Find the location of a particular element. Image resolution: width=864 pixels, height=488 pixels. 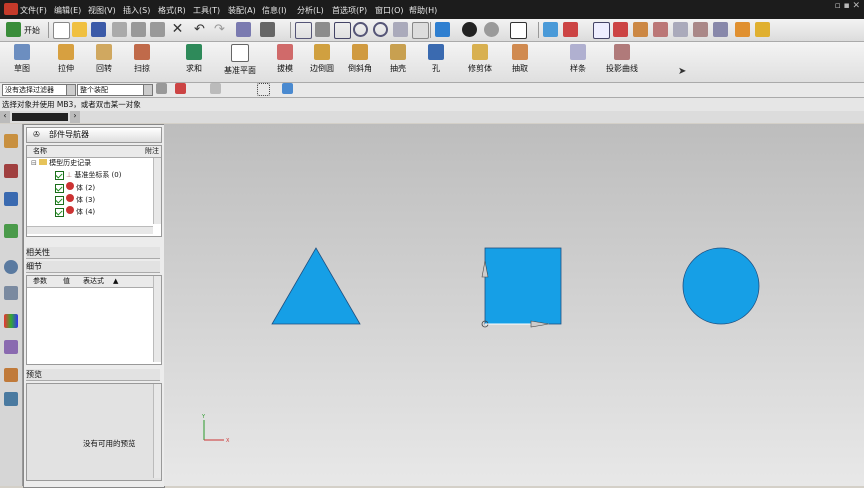

menu-format: 格式(R) is located at coordinates (172, 10).